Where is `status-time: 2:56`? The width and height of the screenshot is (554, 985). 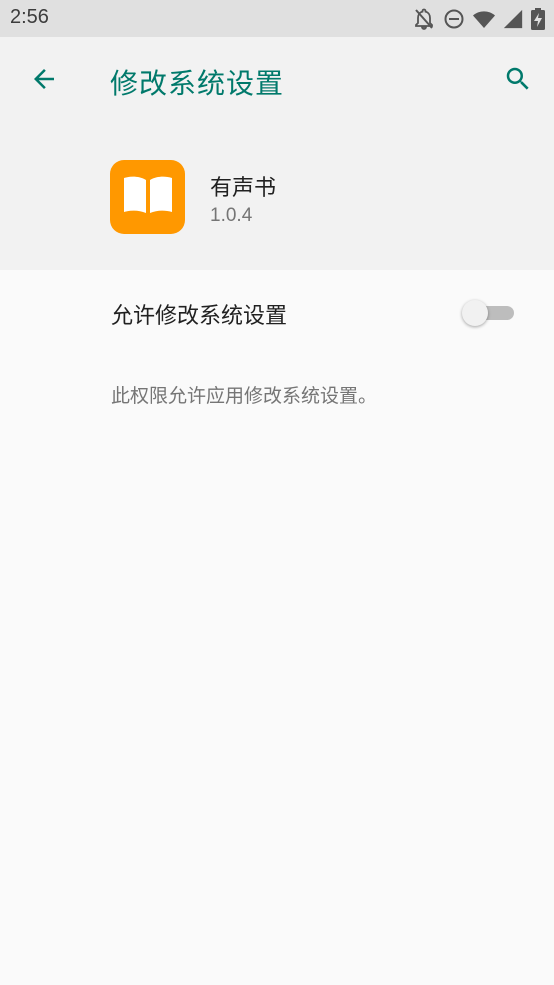 status-time: 2:56 is located at coordinates (29, 17).